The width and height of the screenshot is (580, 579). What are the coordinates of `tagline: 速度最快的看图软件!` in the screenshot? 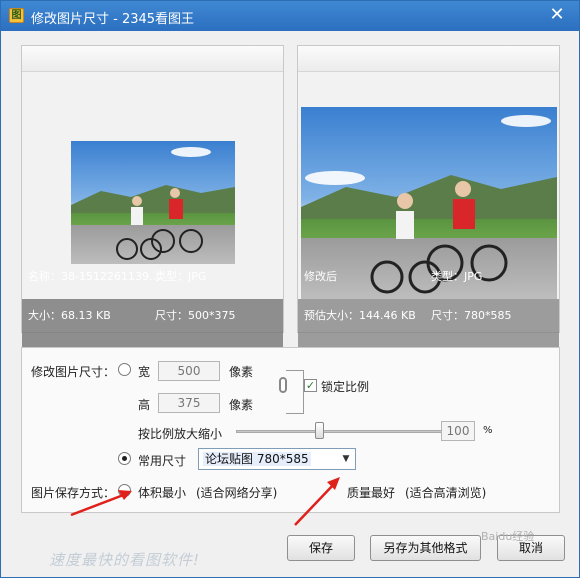 It's located at (125, 560).